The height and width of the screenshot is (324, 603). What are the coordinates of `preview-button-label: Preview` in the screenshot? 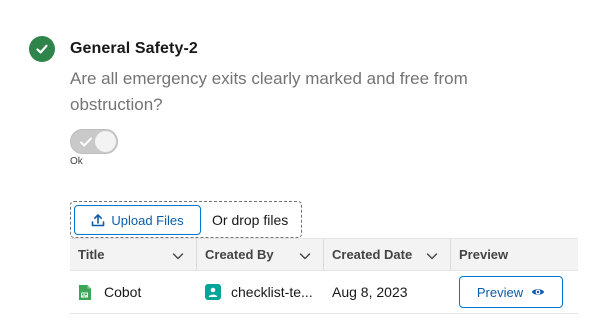 It's located at (500, 292).